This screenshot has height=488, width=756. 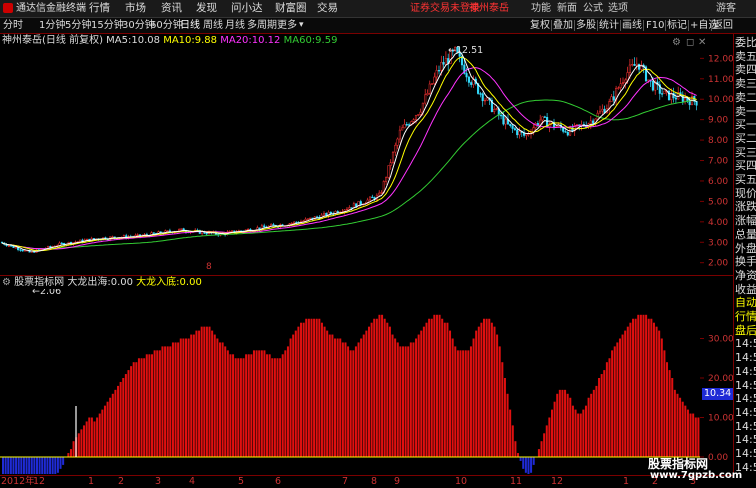 What do you see at coordinates (6, 282) in the screenshot?
I see `indicator-gear-icon: ⚙` at bounding box center [6, 282].